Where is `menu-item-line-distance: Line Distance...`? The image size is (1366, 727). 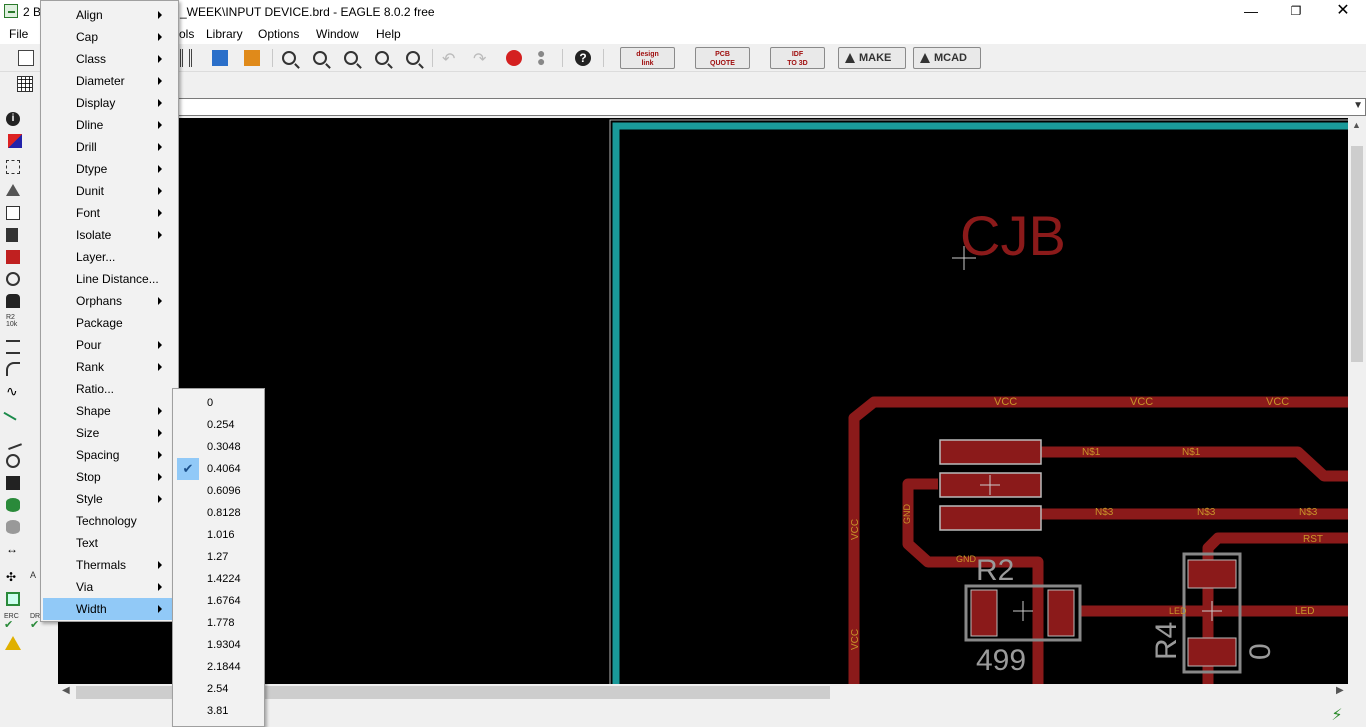
menu-item-line-distance: Line Distance... is located at coordinates (109, 279).